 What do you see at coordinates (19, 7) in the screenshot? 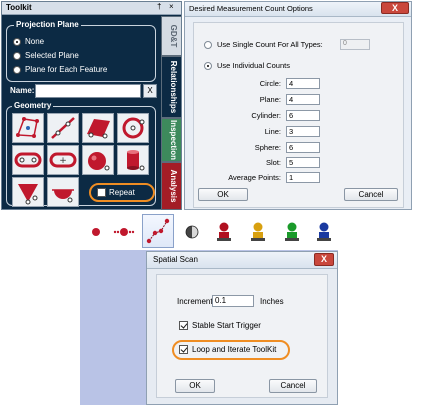
I see `toolkit-title: Toolkit` at bounding box center [19, 7].